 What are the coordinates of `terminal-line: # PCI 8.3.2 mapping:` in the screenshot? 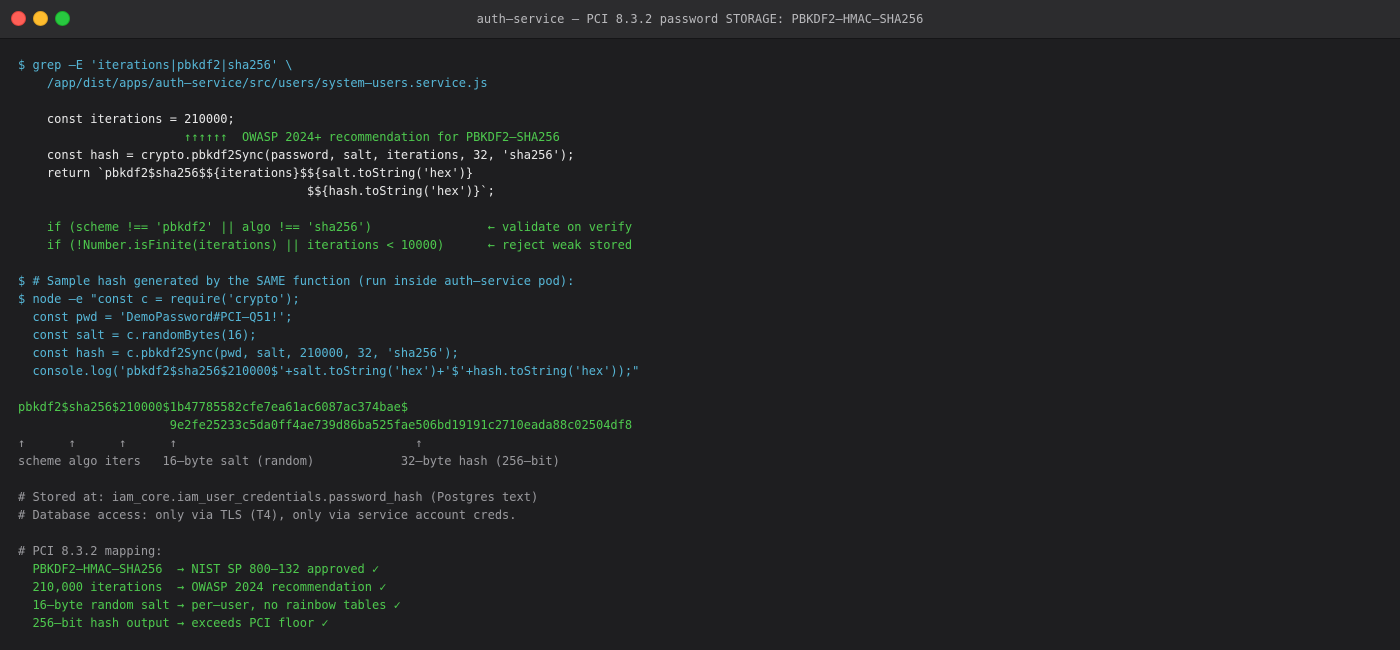 It's located at (90, 551).